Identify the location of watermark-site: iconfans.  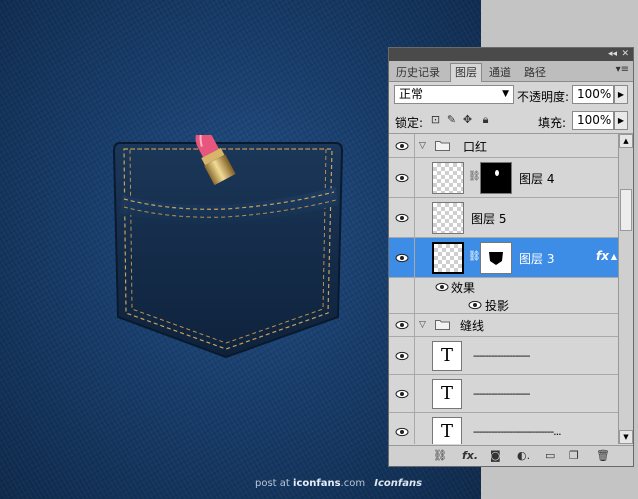
(317, 483).